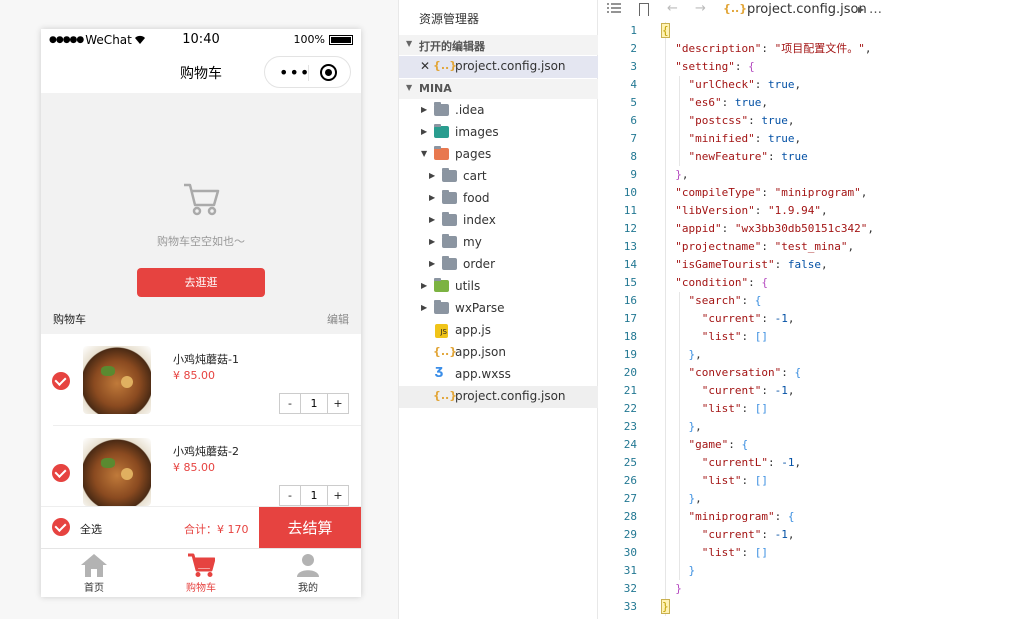 The image size is (1016, 619). Describe the element at coordinates (807, 337) in the screenshot. I see `code-line: 18 "list": []` at that location.